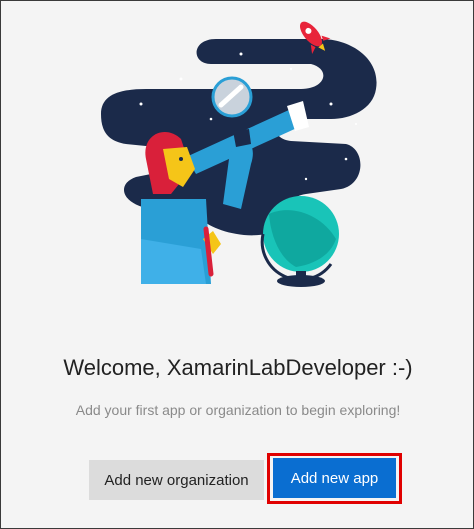 Image resolution: width=474 pixels, height=529 pixels. What do you see at coordinates (238, 367) in the screenshot?
I see `welcome-title: Welcome, XamarinLabDeveloper :-)` at bounding box center [238, 367].